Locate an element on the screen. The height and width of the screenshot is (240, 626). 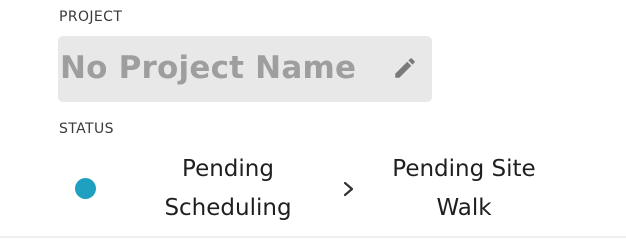
bottom-divider is located at coordinates (313, 237).